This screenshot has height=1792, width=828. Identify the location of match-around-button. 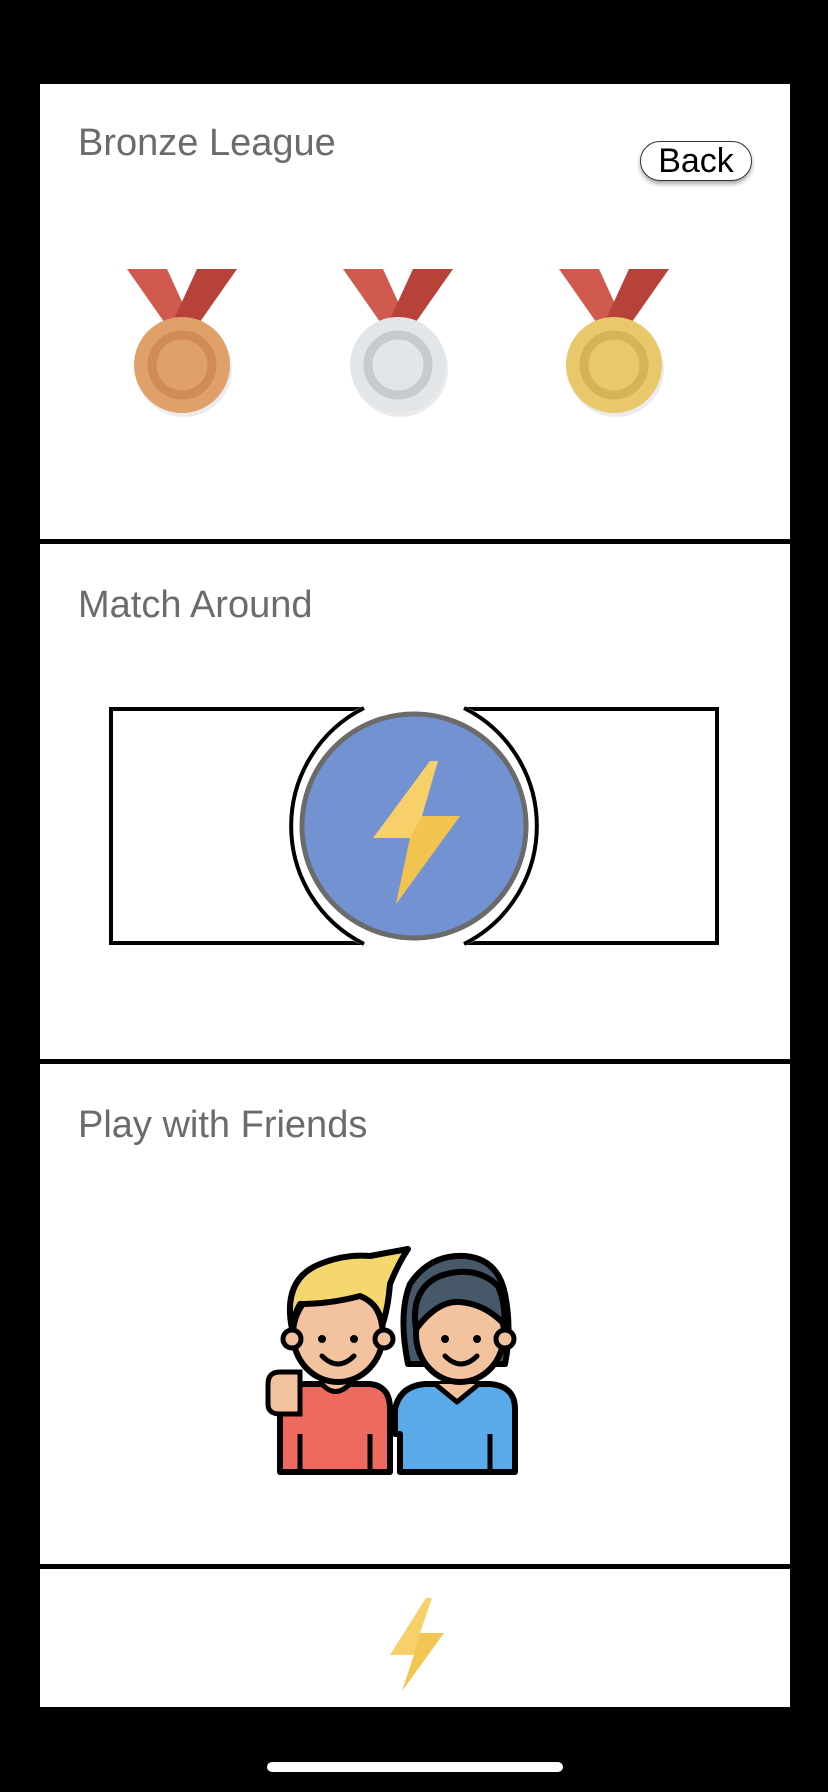
(414, 826).